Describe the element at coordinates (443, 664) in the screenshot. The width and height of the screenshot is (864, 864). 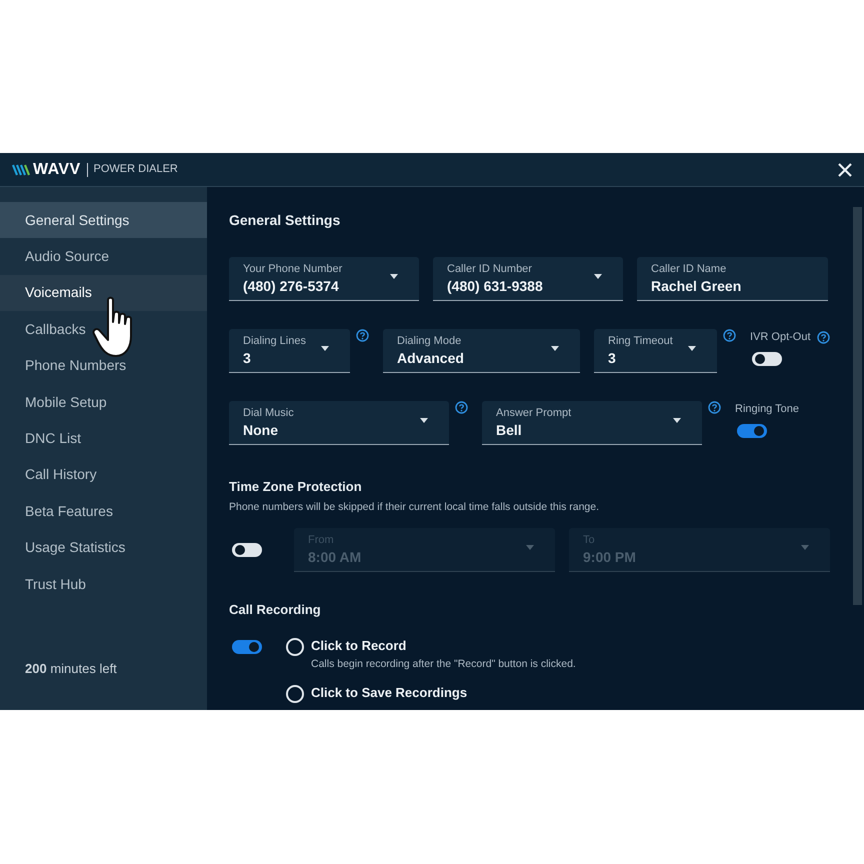
I see `option-description: Calls begin recording after the "Record" button is clicked.` at that location.